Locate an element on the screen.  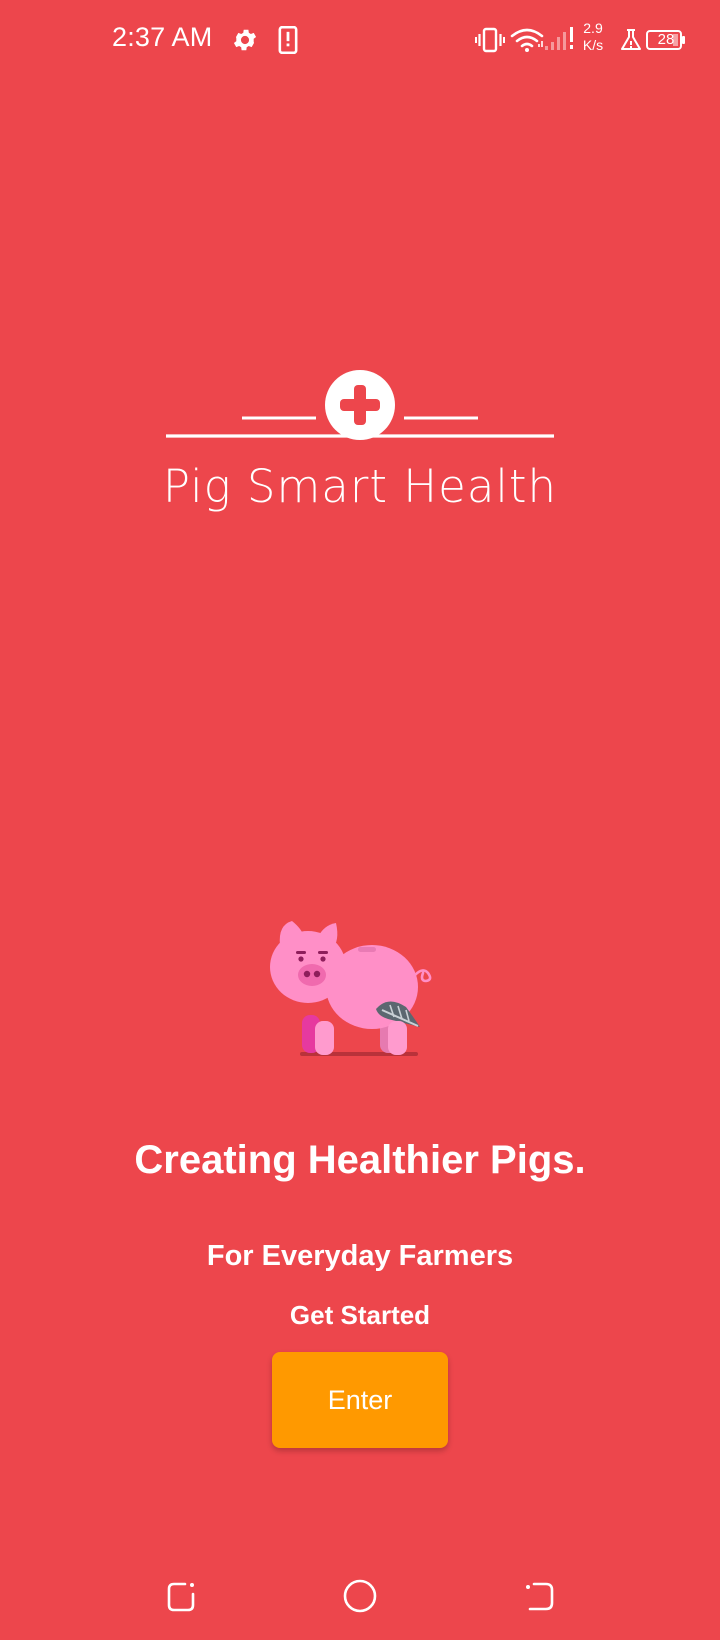
home-icon is located at coordinates (360, 1596).